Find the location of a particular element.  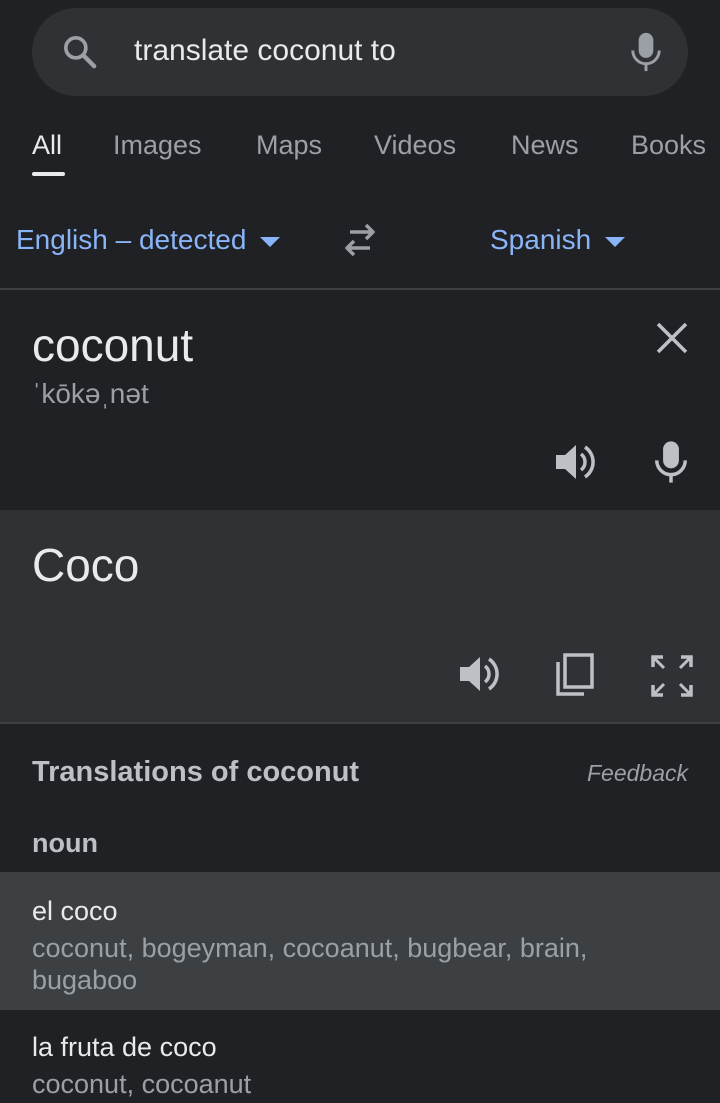

swap-languages-icon is located at coordinates (360, 240).